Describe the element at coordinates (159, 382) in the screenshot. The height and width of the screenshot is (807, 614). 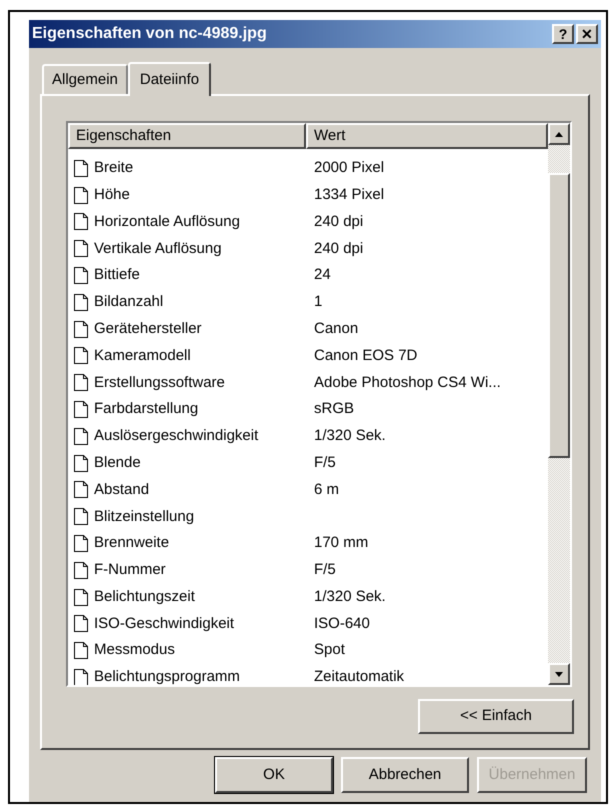
I see `property-name: Erstellungssoftware` at that location.